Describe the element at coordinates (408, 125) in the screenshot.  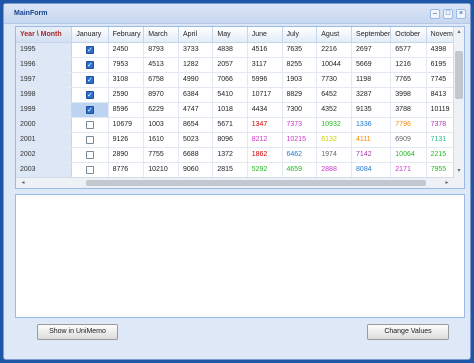
I see `grid-cell: 7796` at that location.